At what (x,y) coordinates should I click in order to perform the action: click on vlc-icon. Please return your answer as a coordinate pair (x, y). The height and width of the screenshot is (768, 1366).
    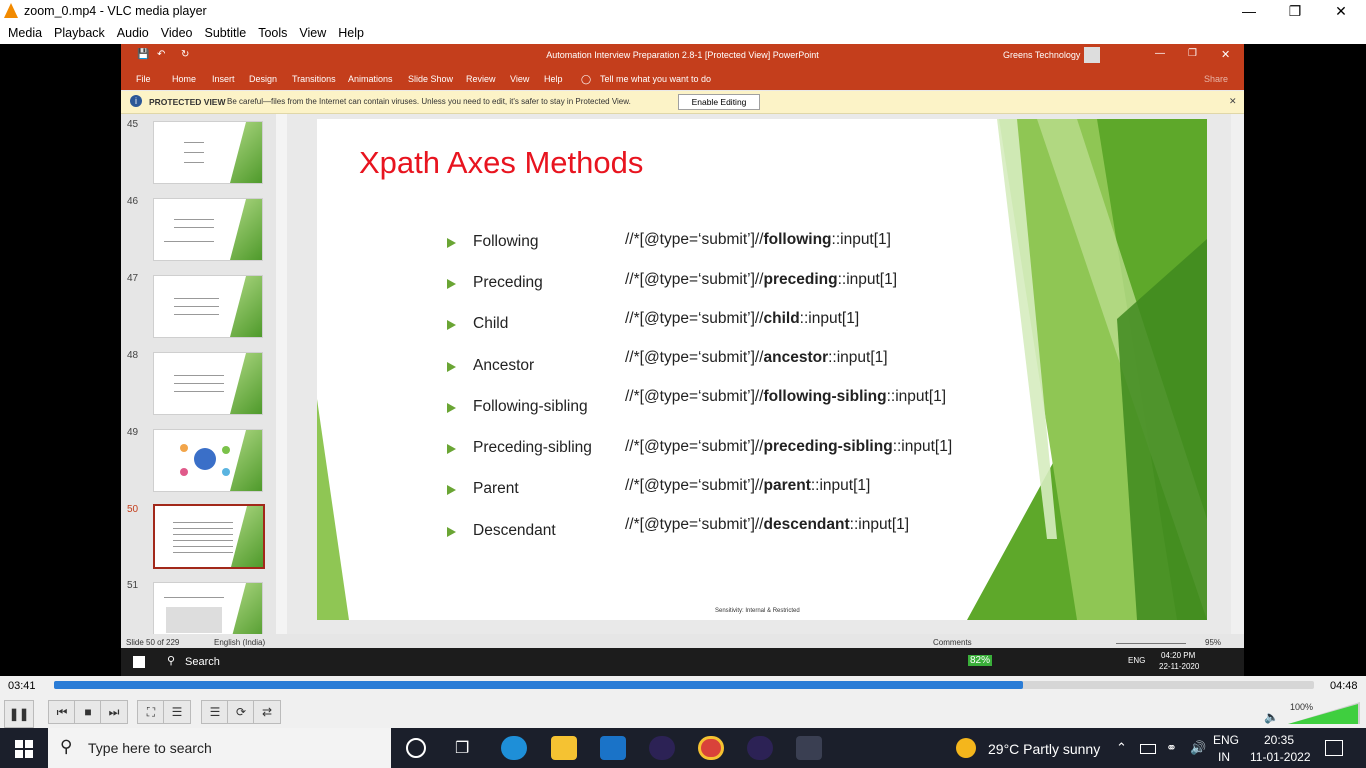
    Looking at the image, I should click on (809, 748).